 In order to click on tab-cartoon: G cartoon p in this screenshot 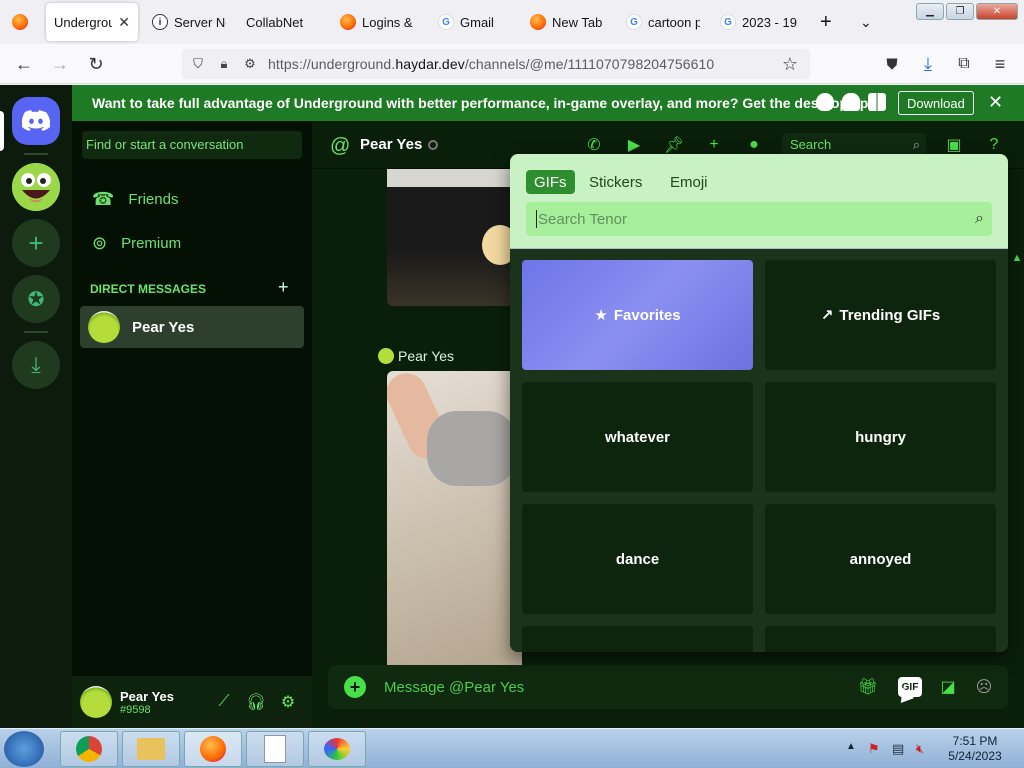, I will do `click(663, 22)`.